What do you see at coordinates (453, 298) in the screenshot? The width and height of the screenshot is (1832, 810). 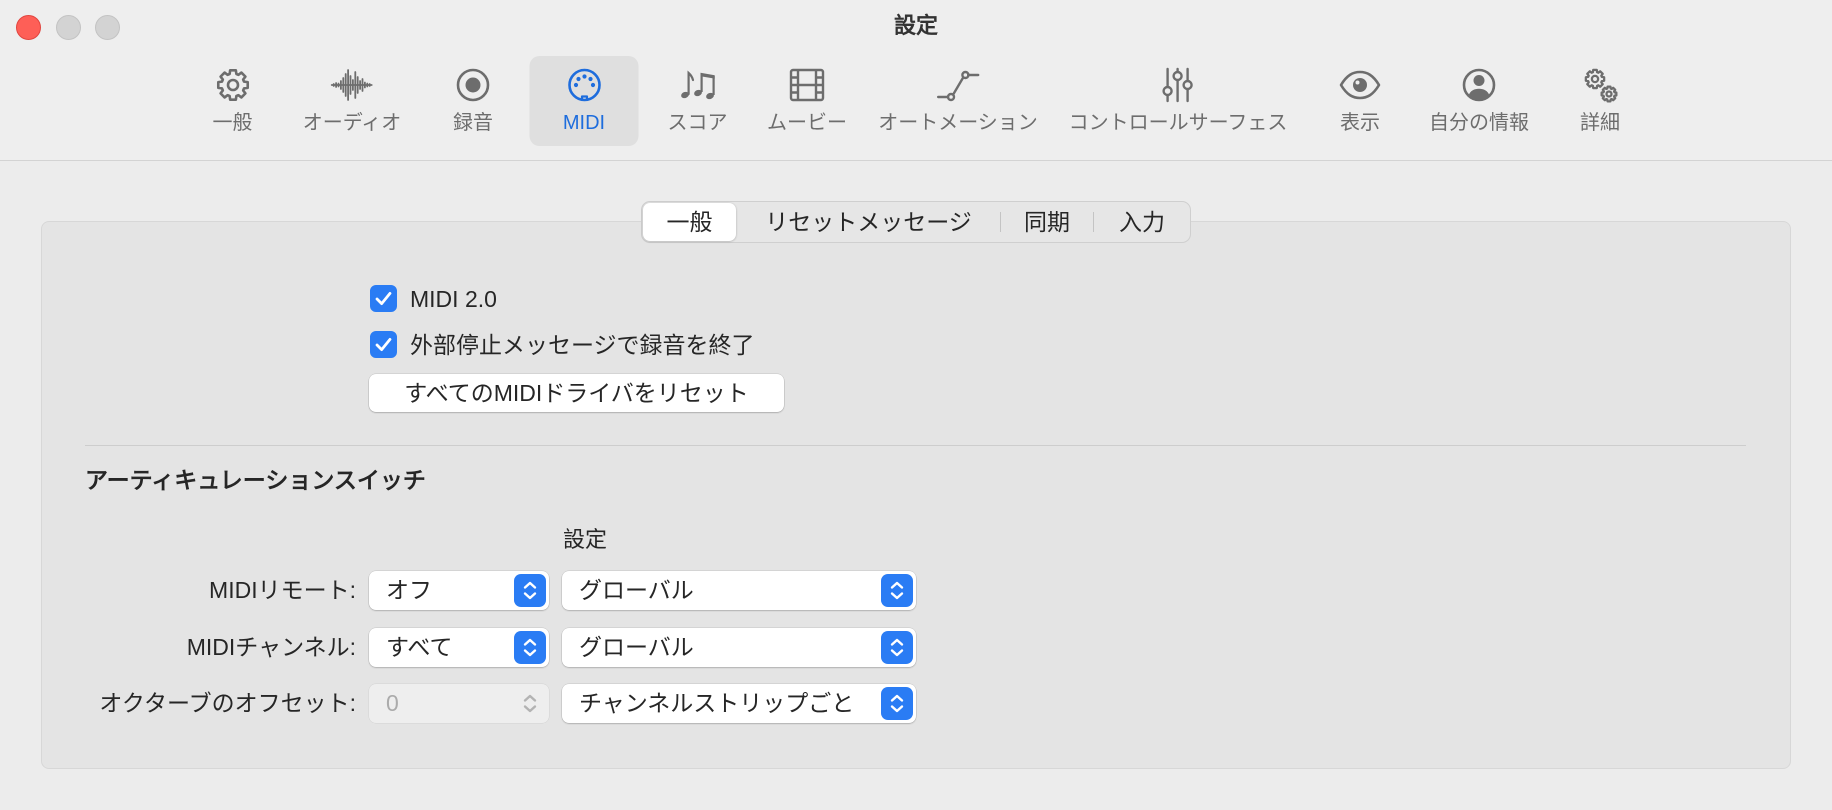 I see `midi2-label: MIDI 2.0` at bounding box center [453, 298].